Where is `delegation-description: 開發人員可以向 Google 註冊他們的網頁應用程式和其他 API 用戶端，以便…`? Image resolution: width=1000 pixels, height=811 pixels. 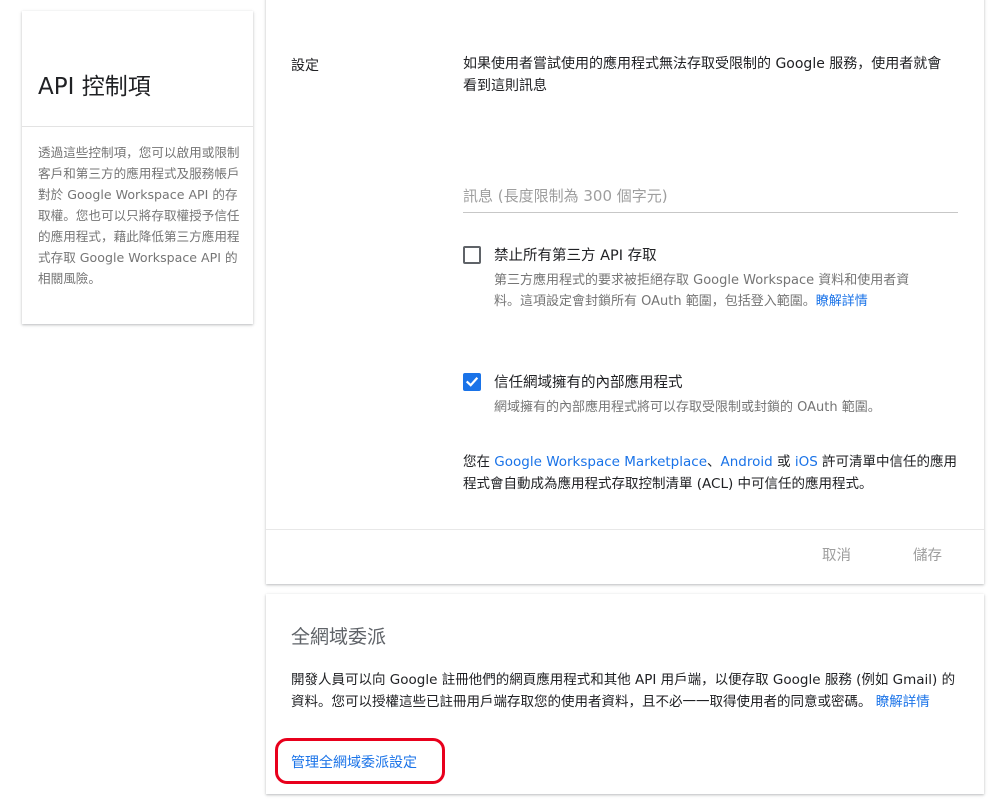 delegation-description: 開發人員可以向 Google 註冊他們的網頁應用程式和其他 API 用戶端，以便… is located at coordinates (626, 691).